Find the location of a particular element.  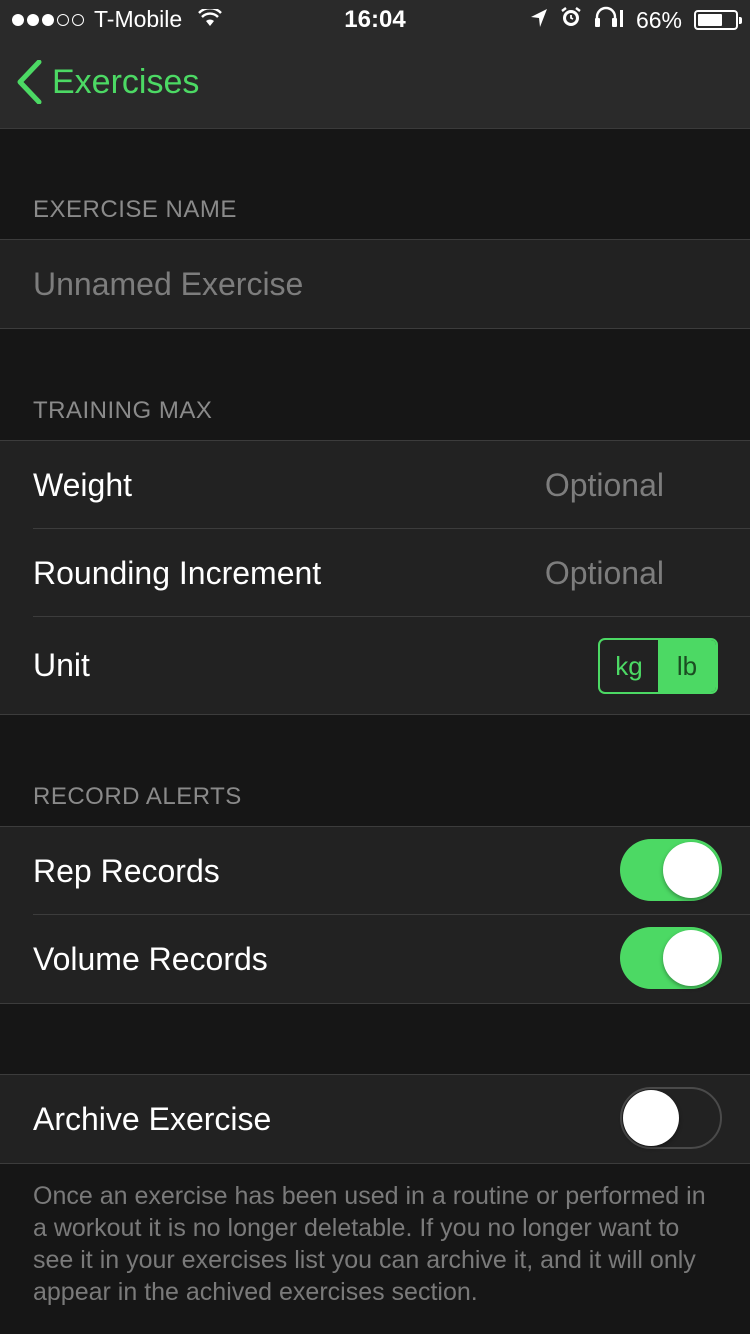

unit-option-kg: kg is located at coordinates (629, 666).